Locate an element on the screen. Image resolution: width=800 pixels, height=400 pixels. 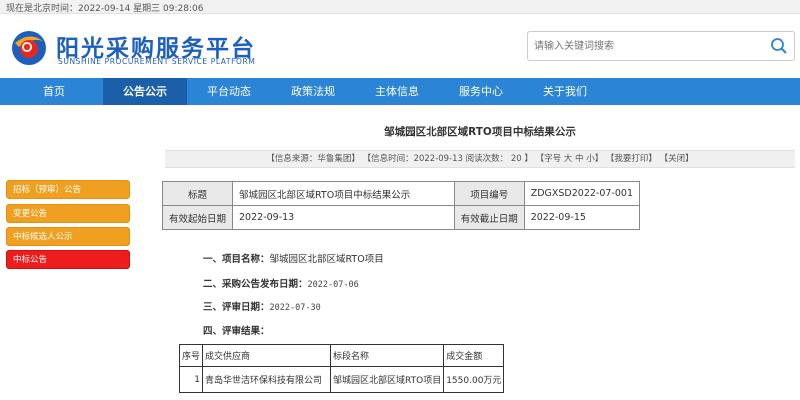
section-label: 一、项目名称： is located at coordinates (236, 259).